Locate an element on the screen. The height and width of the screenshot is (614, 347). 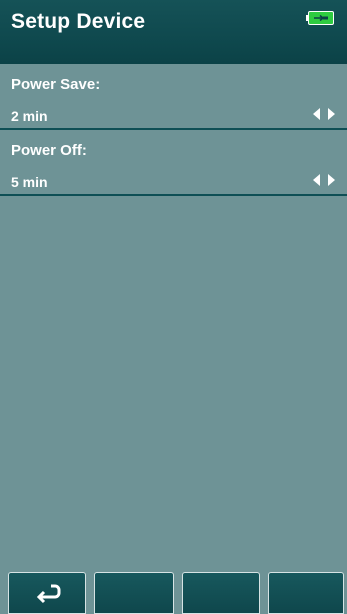
power-save-value: 2 min is located at coordinates (29, 116).